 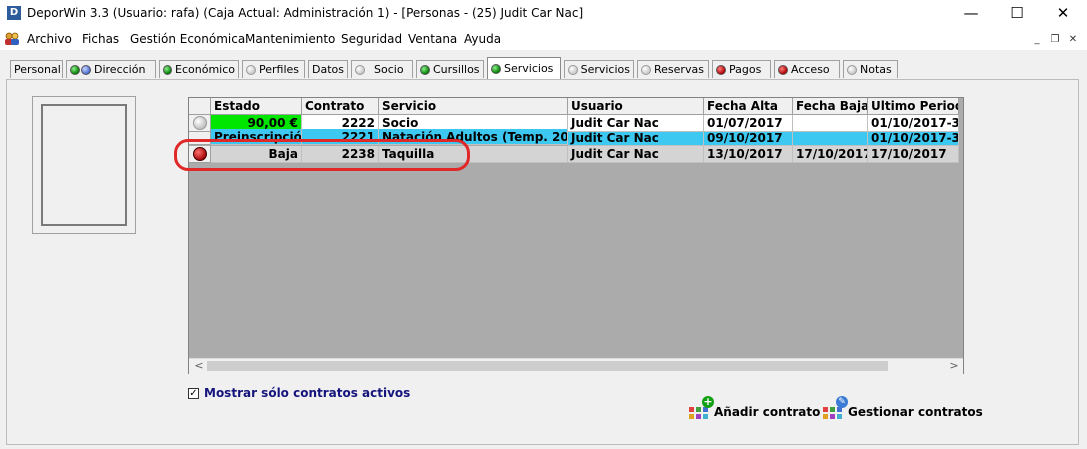 I want to click on tab-label: Socio, so click(x=389, y=69).